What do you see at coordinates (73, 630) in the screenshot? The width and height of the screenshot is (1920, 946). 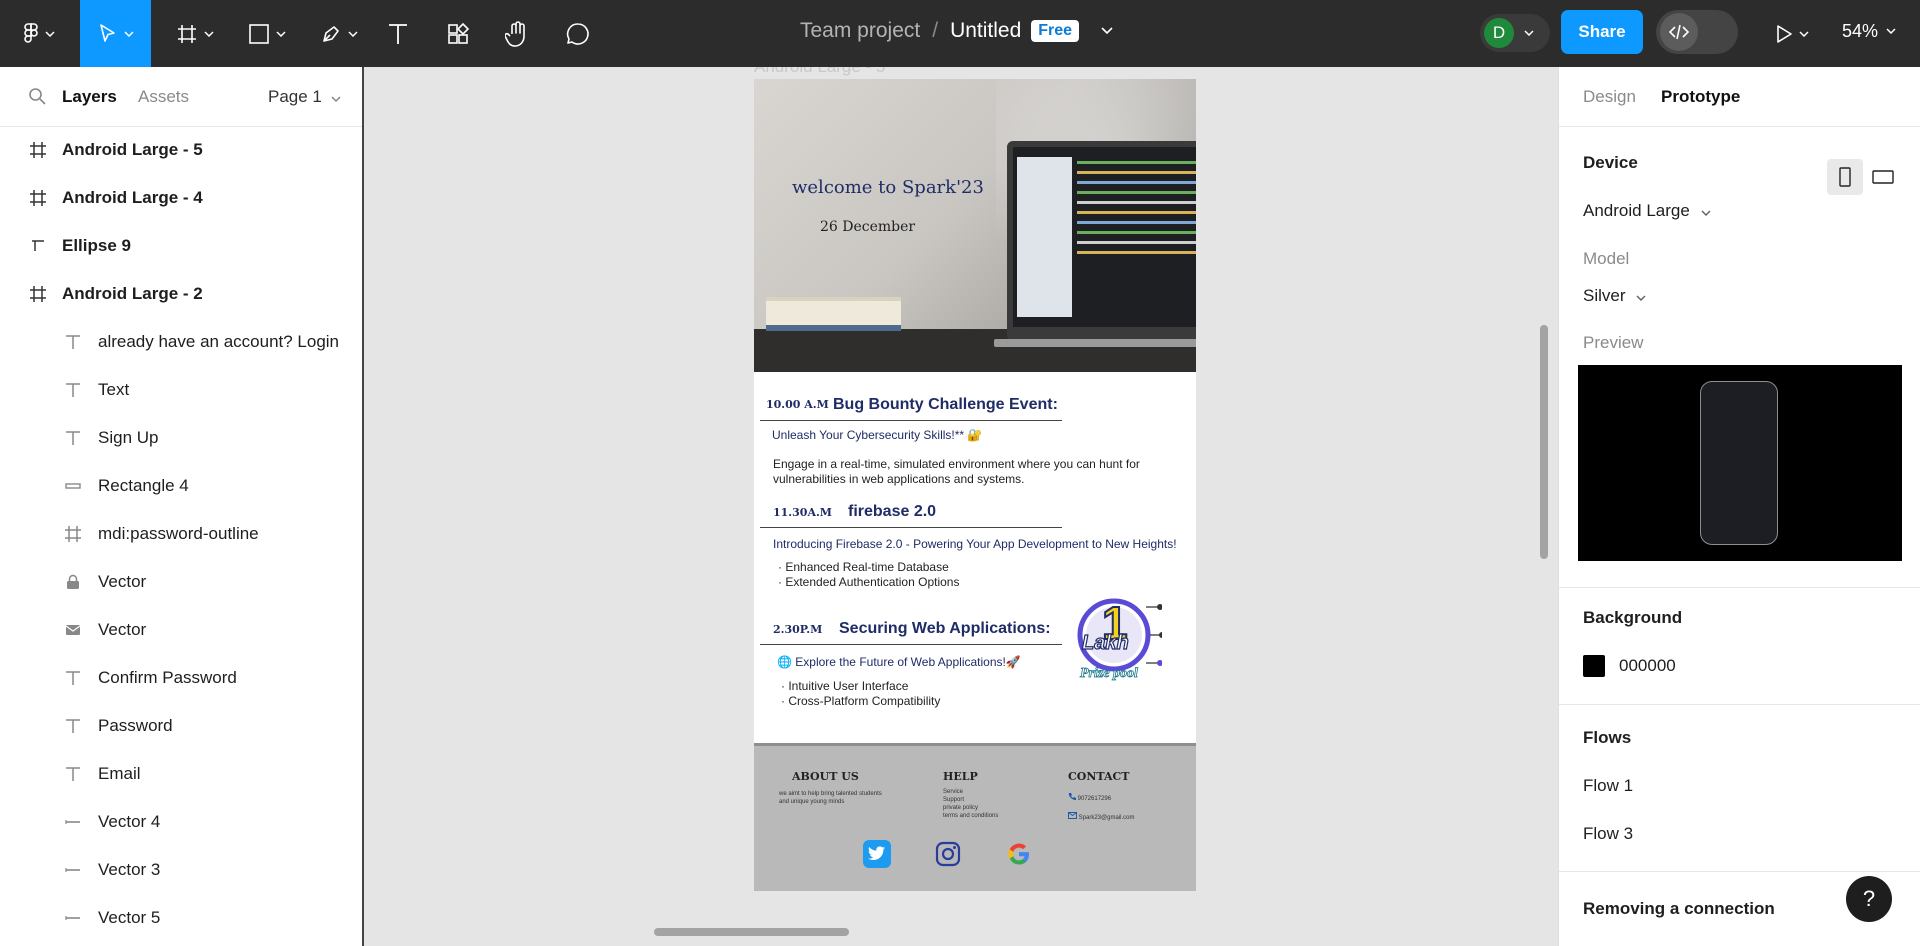 I see `mail-icon` at bounding box center [73, 630].